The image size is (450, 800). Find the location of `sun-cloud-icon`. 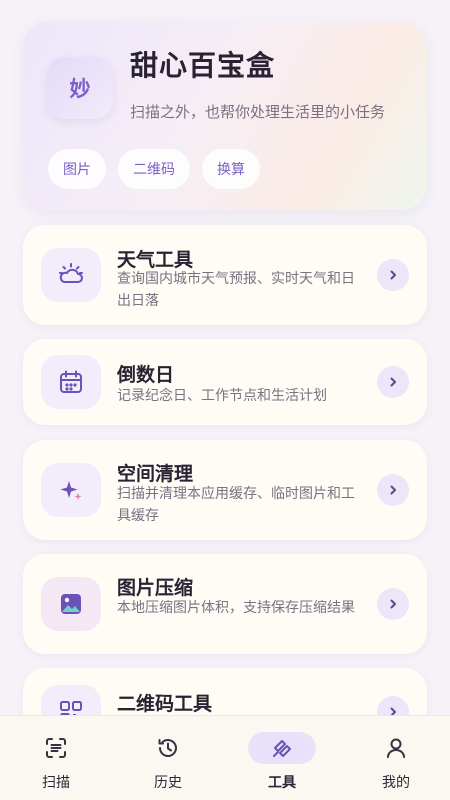

sun-cloud-icon is located at coordinates (71, 273).